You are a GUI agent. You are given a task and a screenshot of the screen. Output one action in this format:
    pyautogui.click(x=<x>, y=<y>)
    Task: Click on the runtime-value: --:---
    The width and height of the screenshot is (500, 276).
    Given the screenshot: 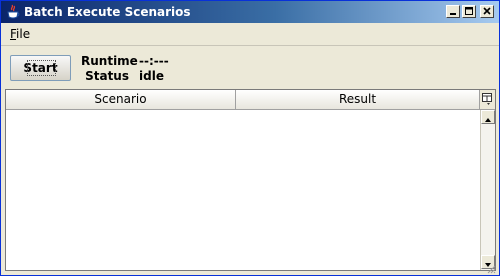 What is the action you would take?
    pyautogui.click(x=154, y=61)
    